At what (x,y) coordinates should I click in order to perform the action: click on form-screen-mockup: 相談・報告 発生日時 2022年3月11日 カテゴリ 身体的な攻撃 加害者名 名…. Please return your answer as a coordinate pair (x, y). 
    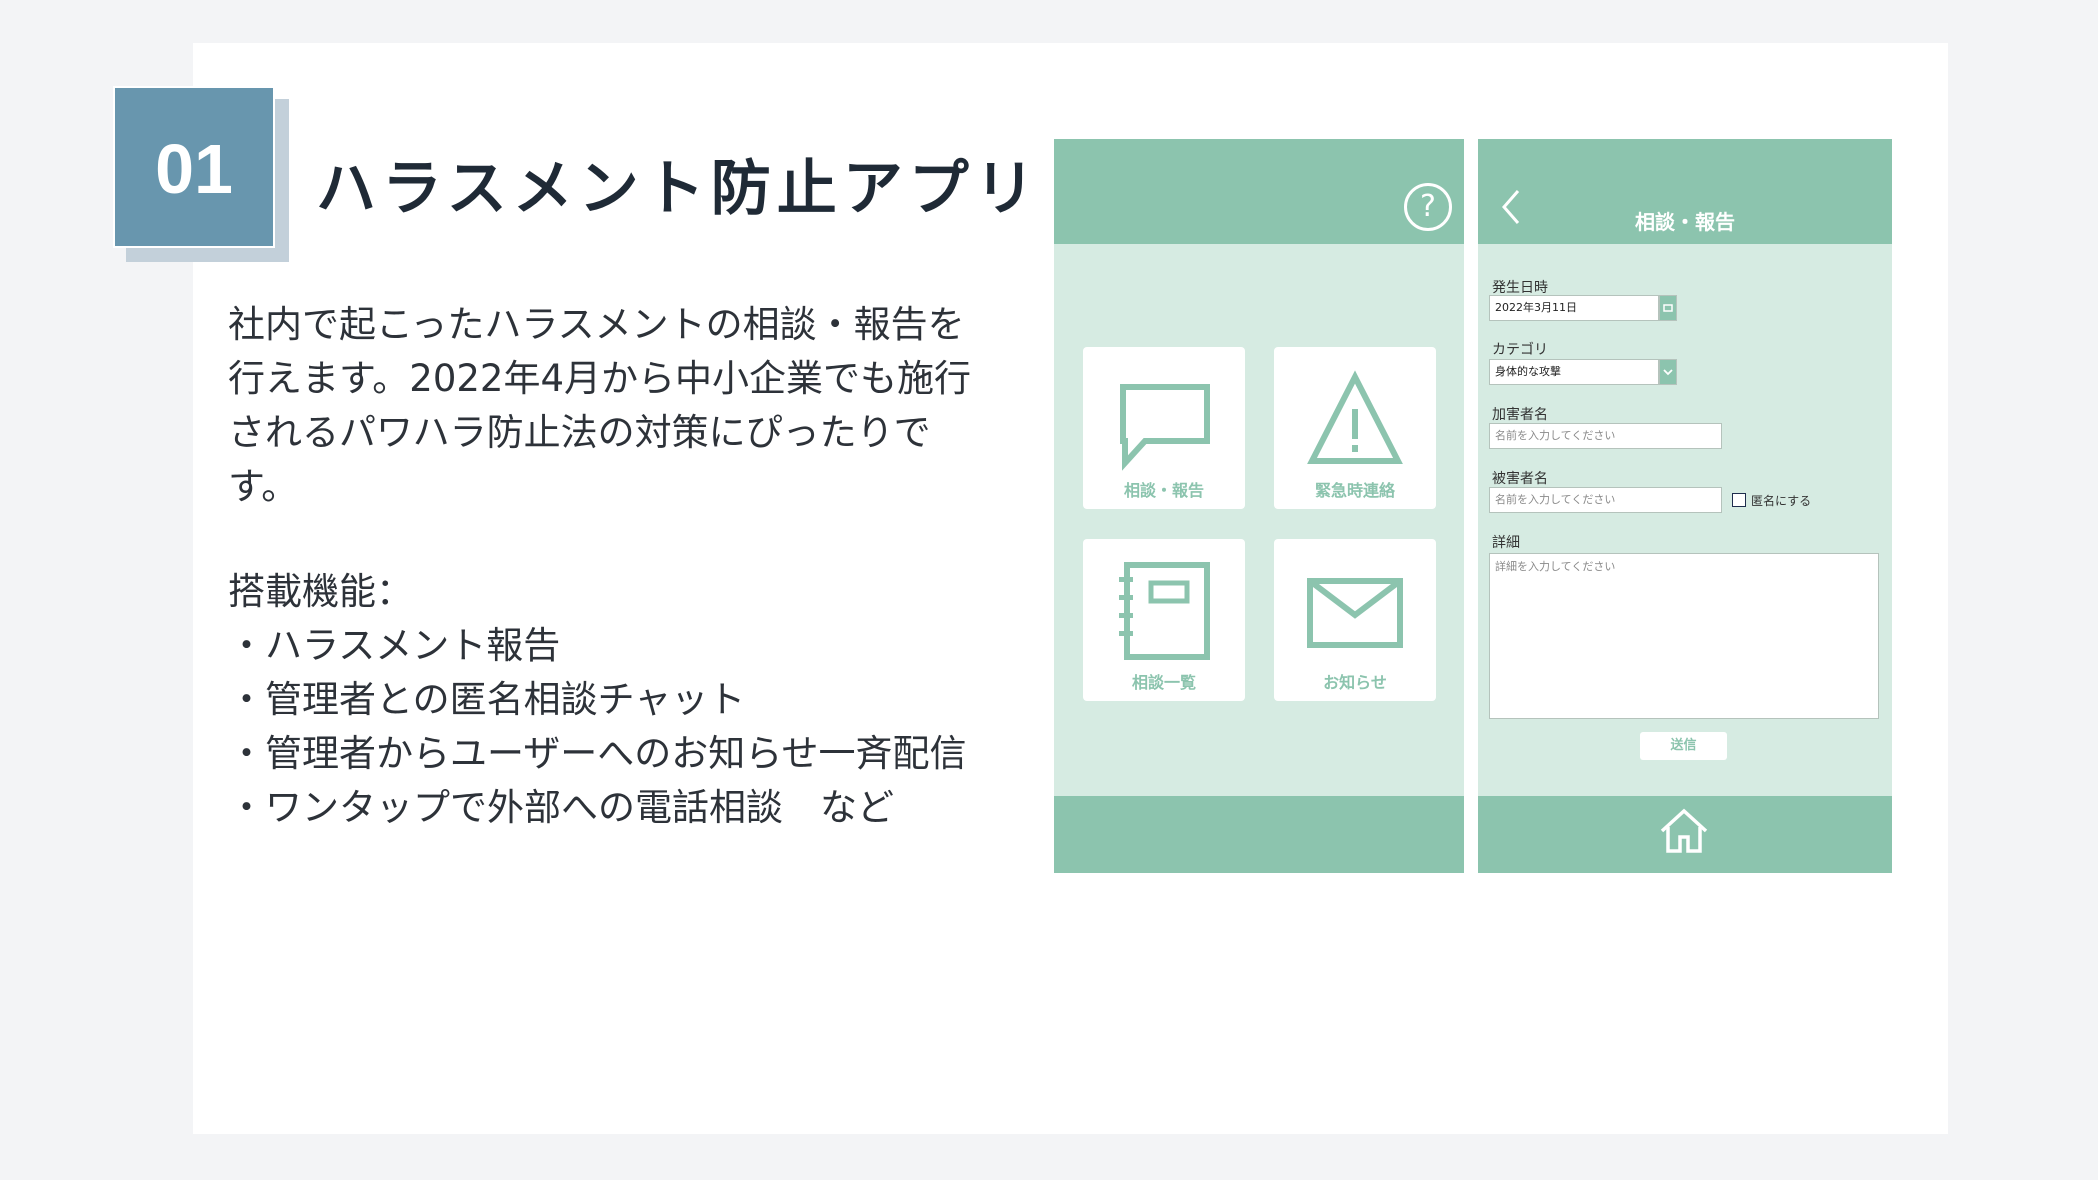
    Looking at the image, I should click on (1685, 506).